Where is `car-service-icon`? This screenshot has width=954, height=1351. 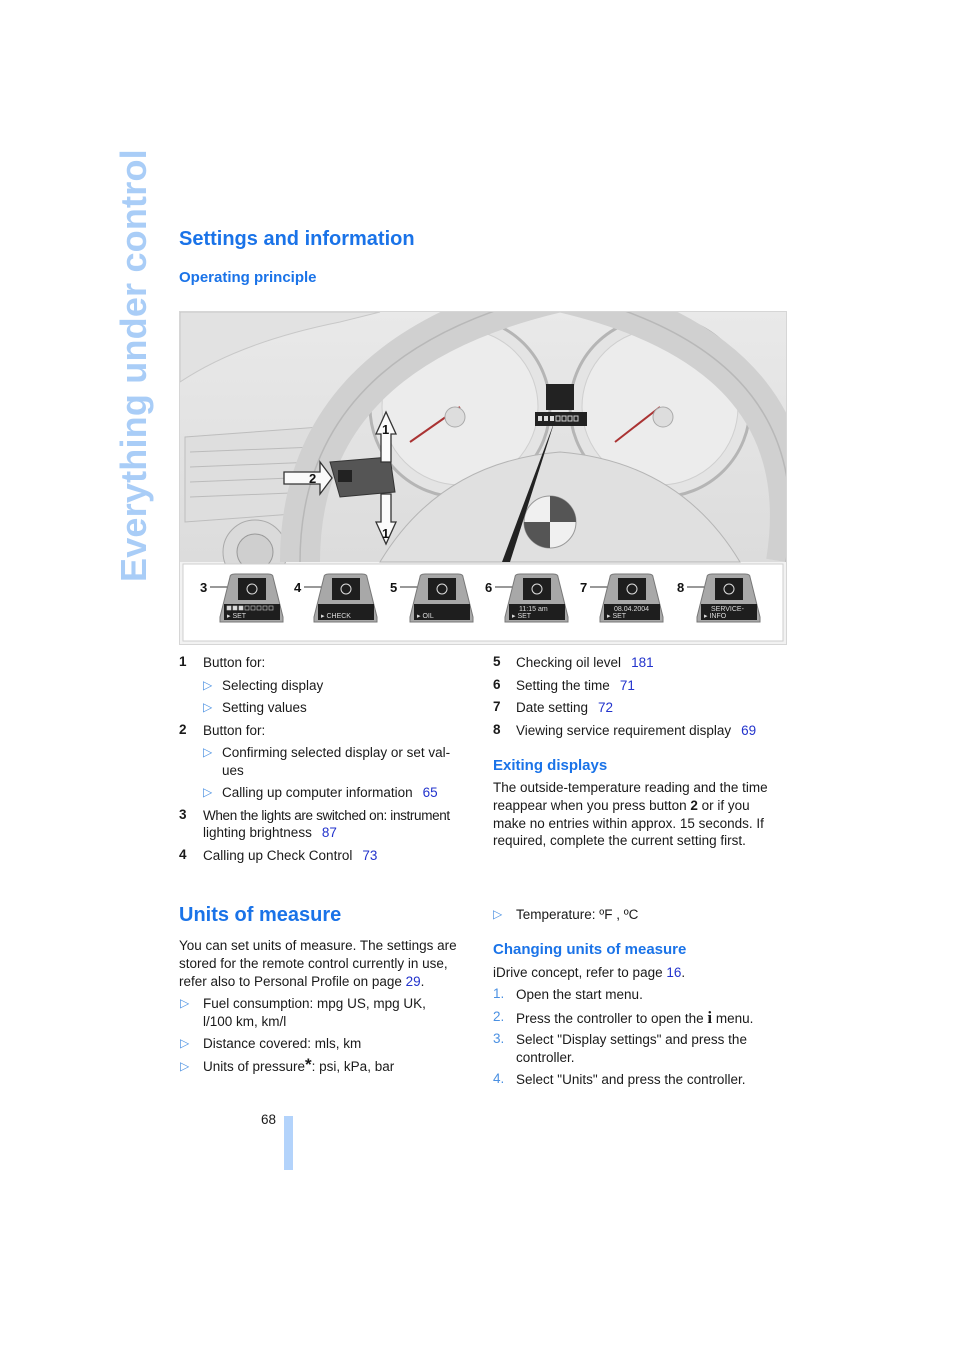
car-service-icon is located at coordinates (729, 589).